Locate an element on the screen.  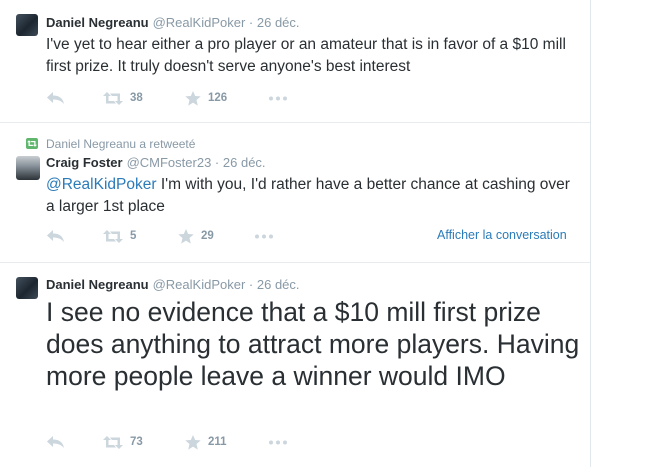
retweet-count: 38 is located at coordinates (136, 98).